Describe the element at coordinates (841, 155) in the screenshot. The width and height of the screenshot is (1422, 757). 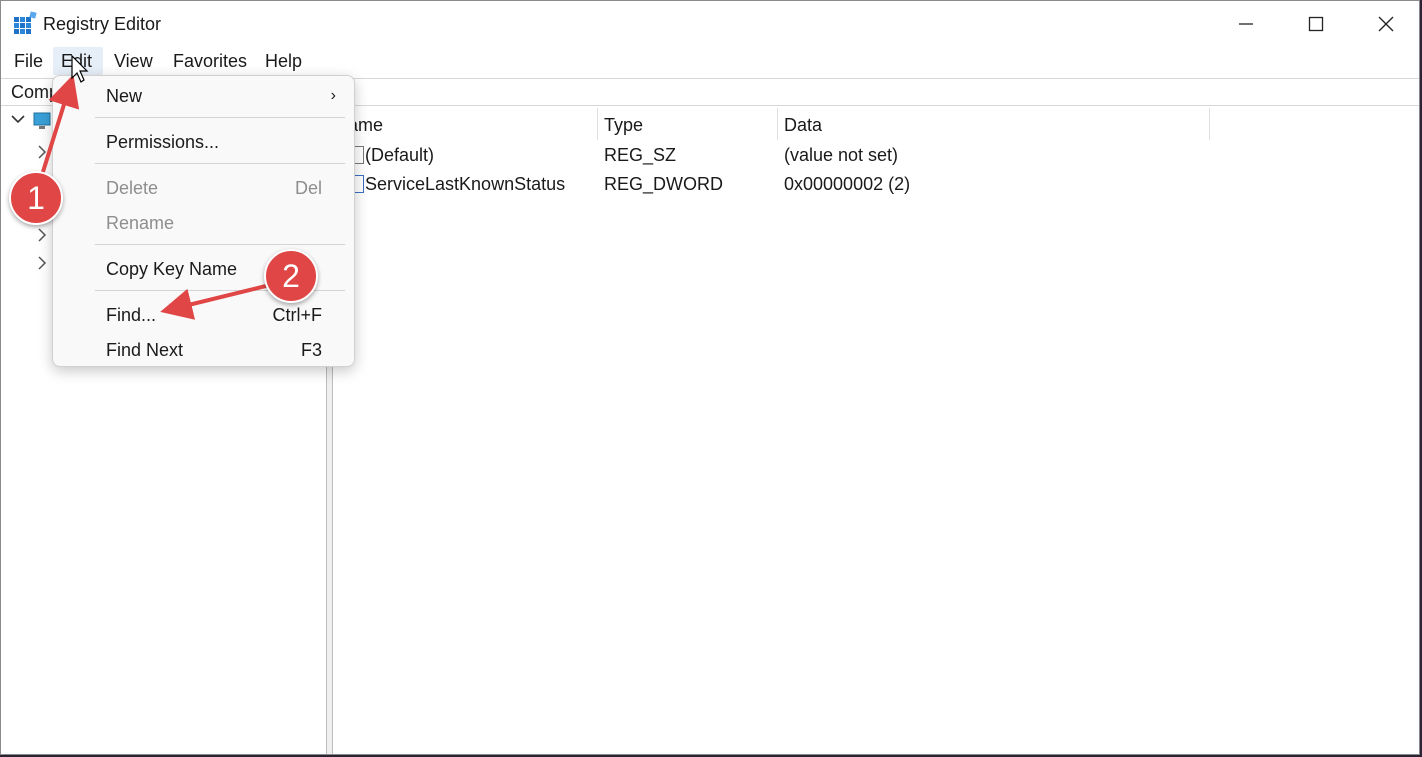
I see `value-data: (value not set)` at that location.